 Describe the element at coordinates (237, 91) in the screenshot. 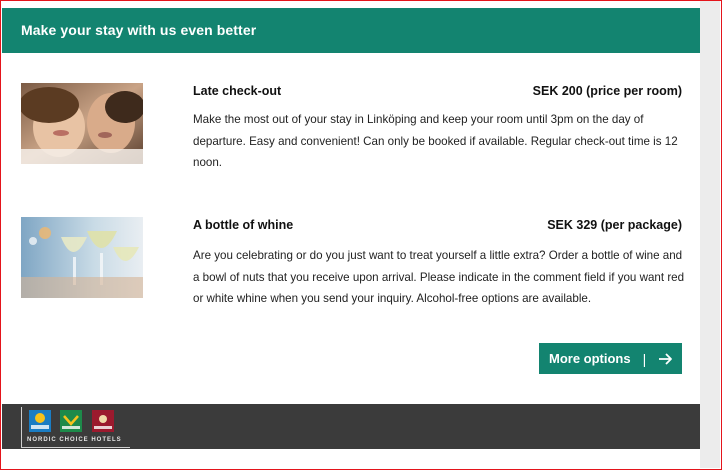

I see `item-title: Late check-out` at that location.